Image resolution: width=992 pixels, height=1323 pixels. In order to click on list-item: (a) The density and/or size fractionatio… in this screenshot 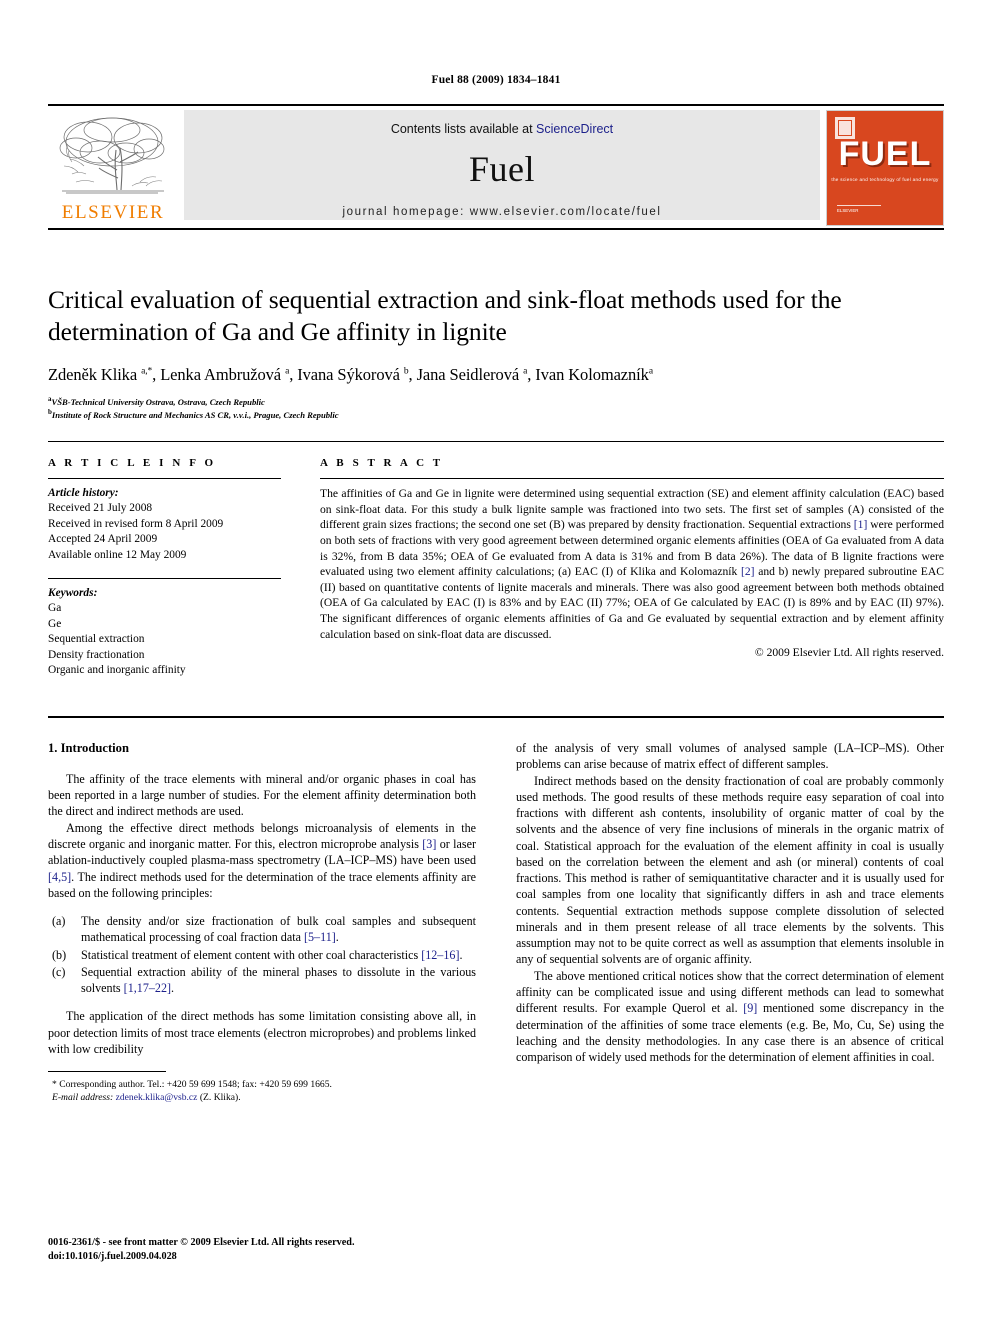, I will do `click(264, 929)`.